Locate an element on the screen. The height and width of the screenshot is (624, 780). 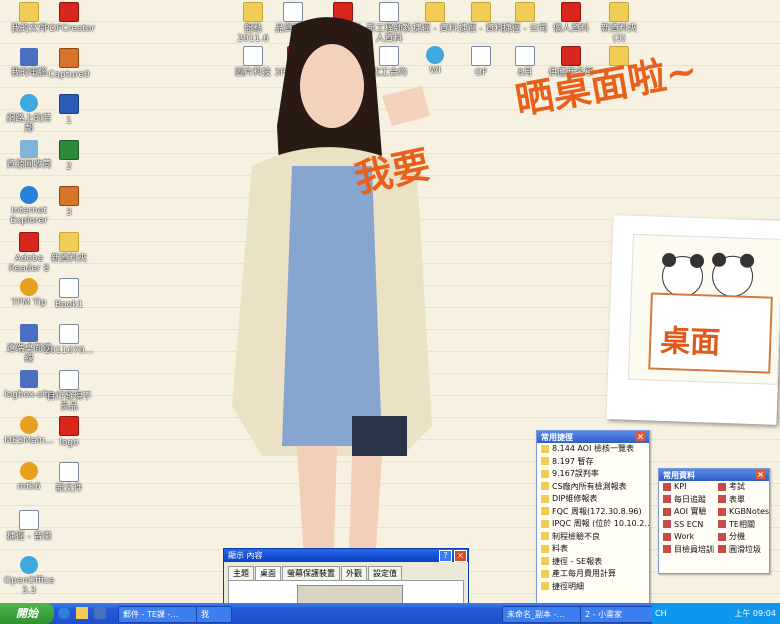
list-item: 表單 is located at coordinates (741, 500).